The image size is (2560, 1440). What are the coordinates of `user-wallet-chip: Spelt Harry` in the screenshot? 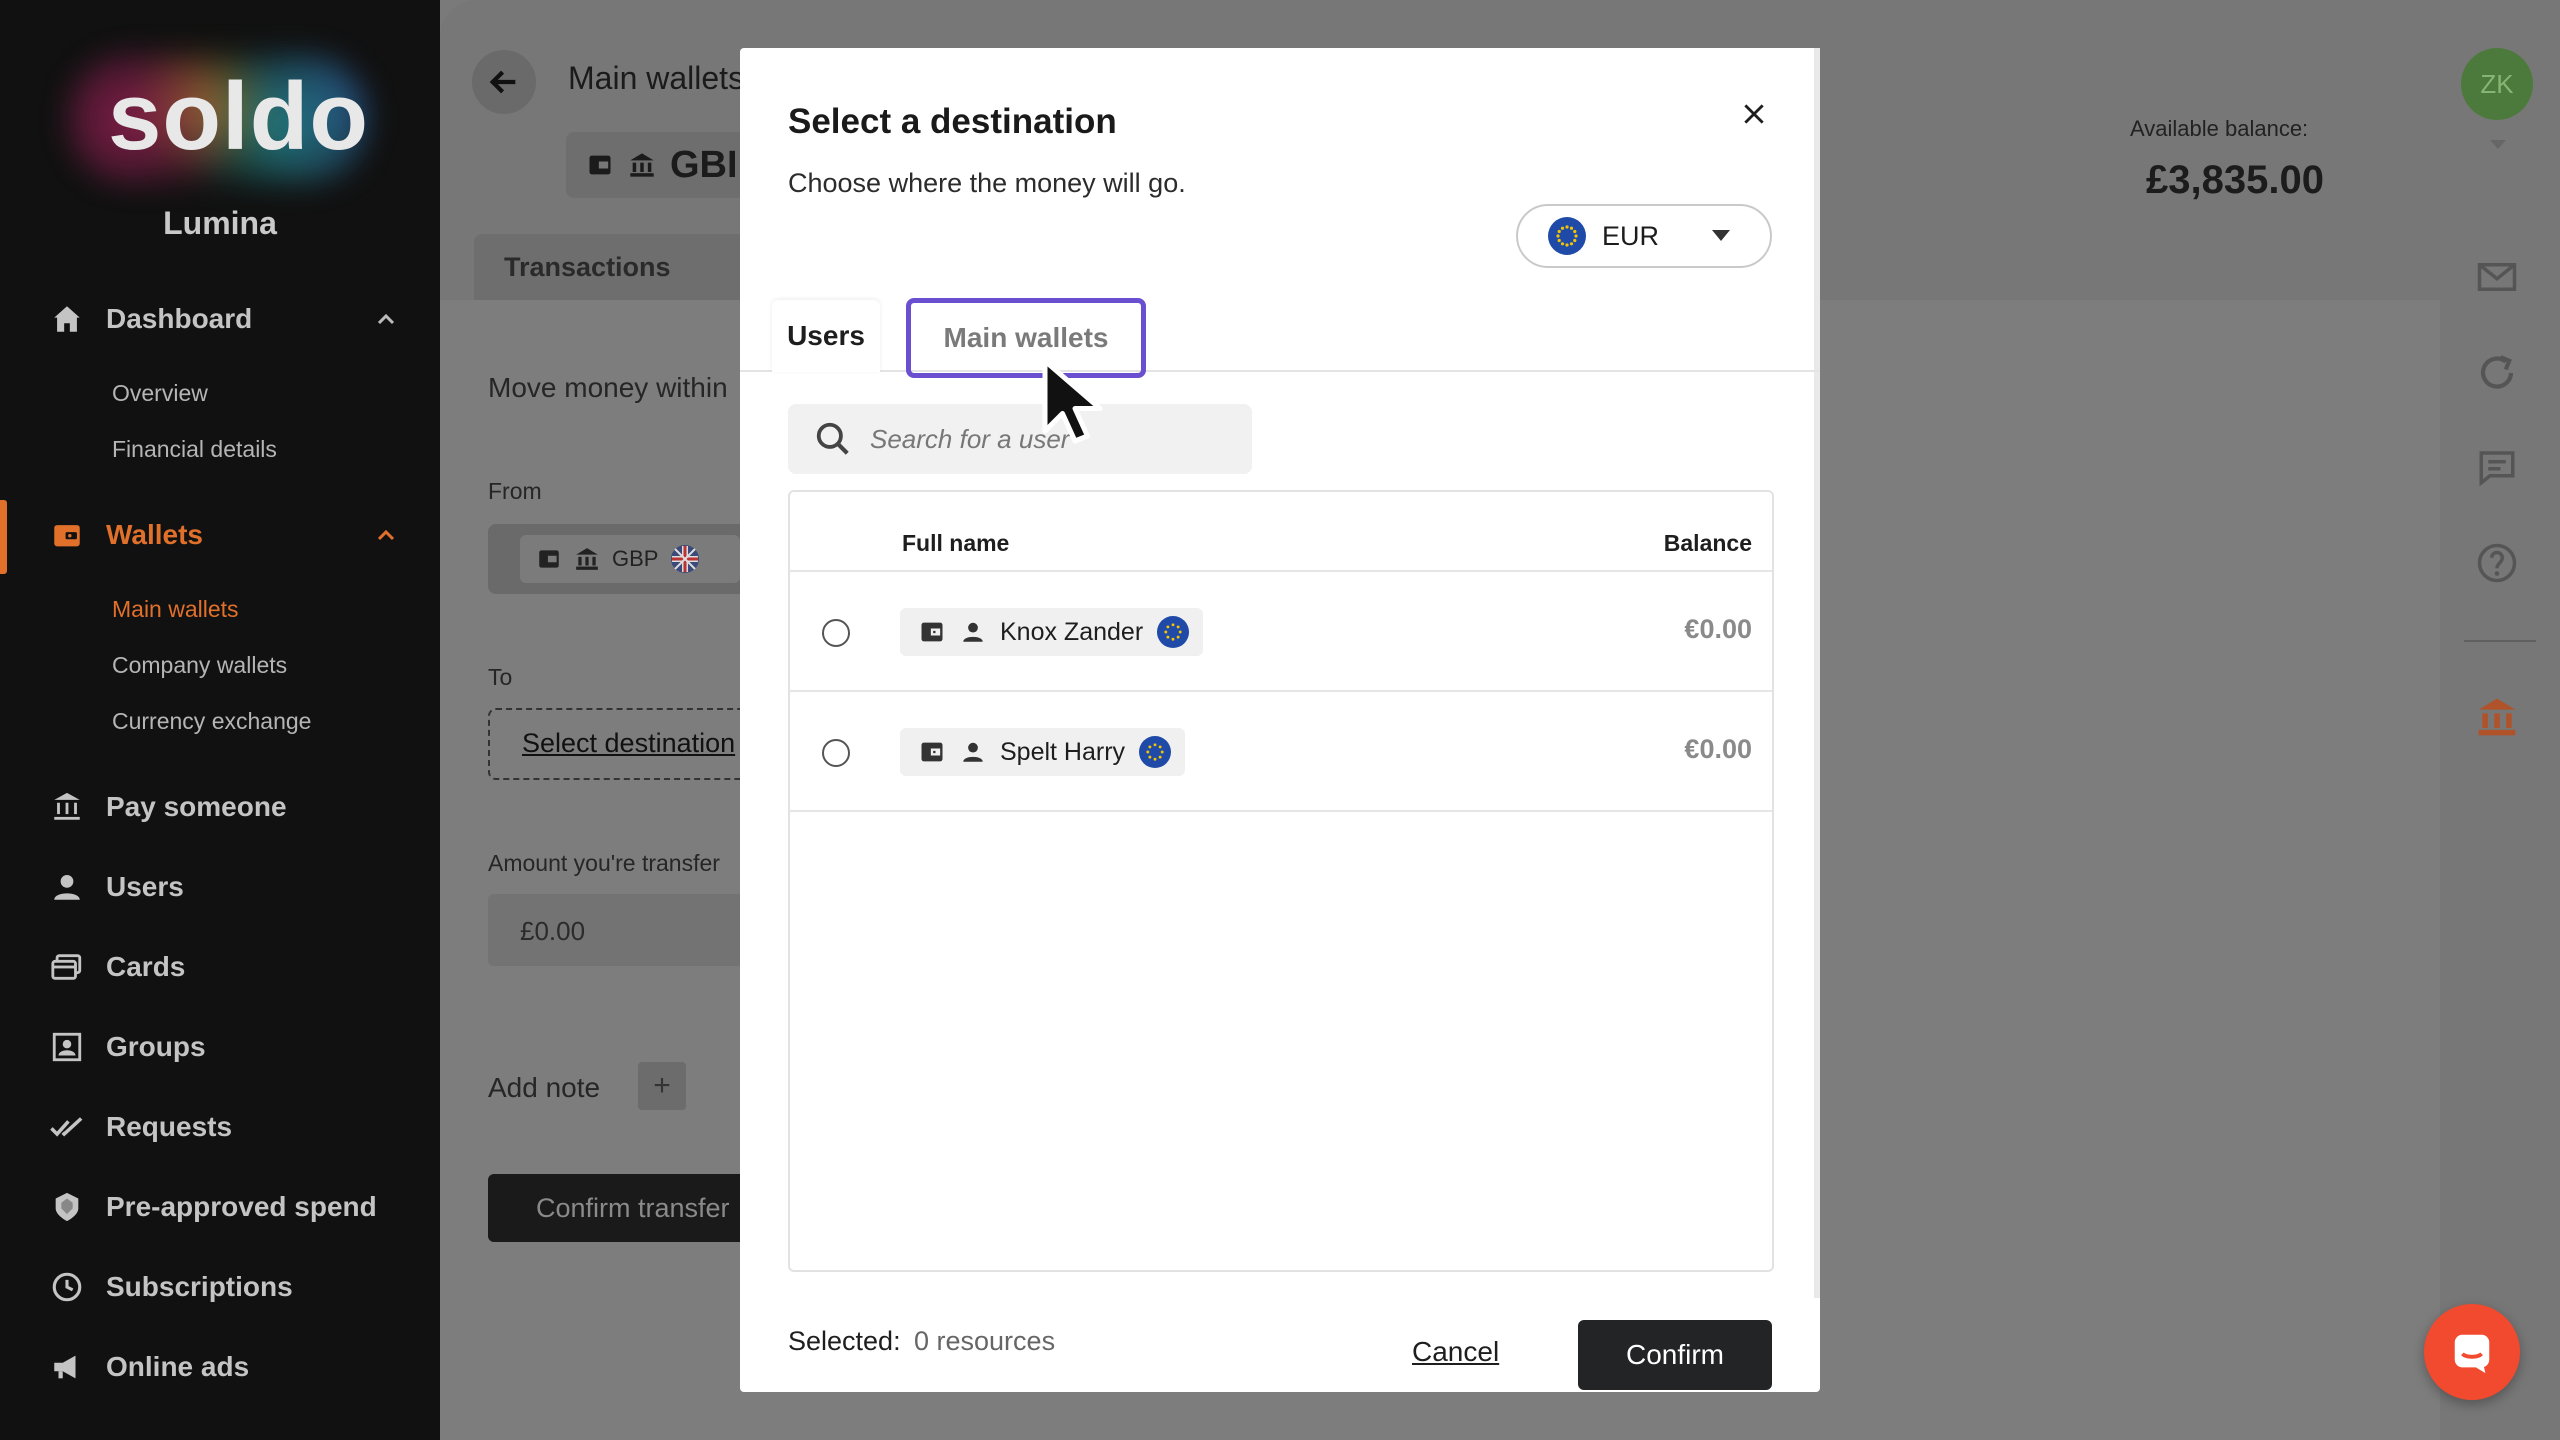 It's located at (1043, 752).